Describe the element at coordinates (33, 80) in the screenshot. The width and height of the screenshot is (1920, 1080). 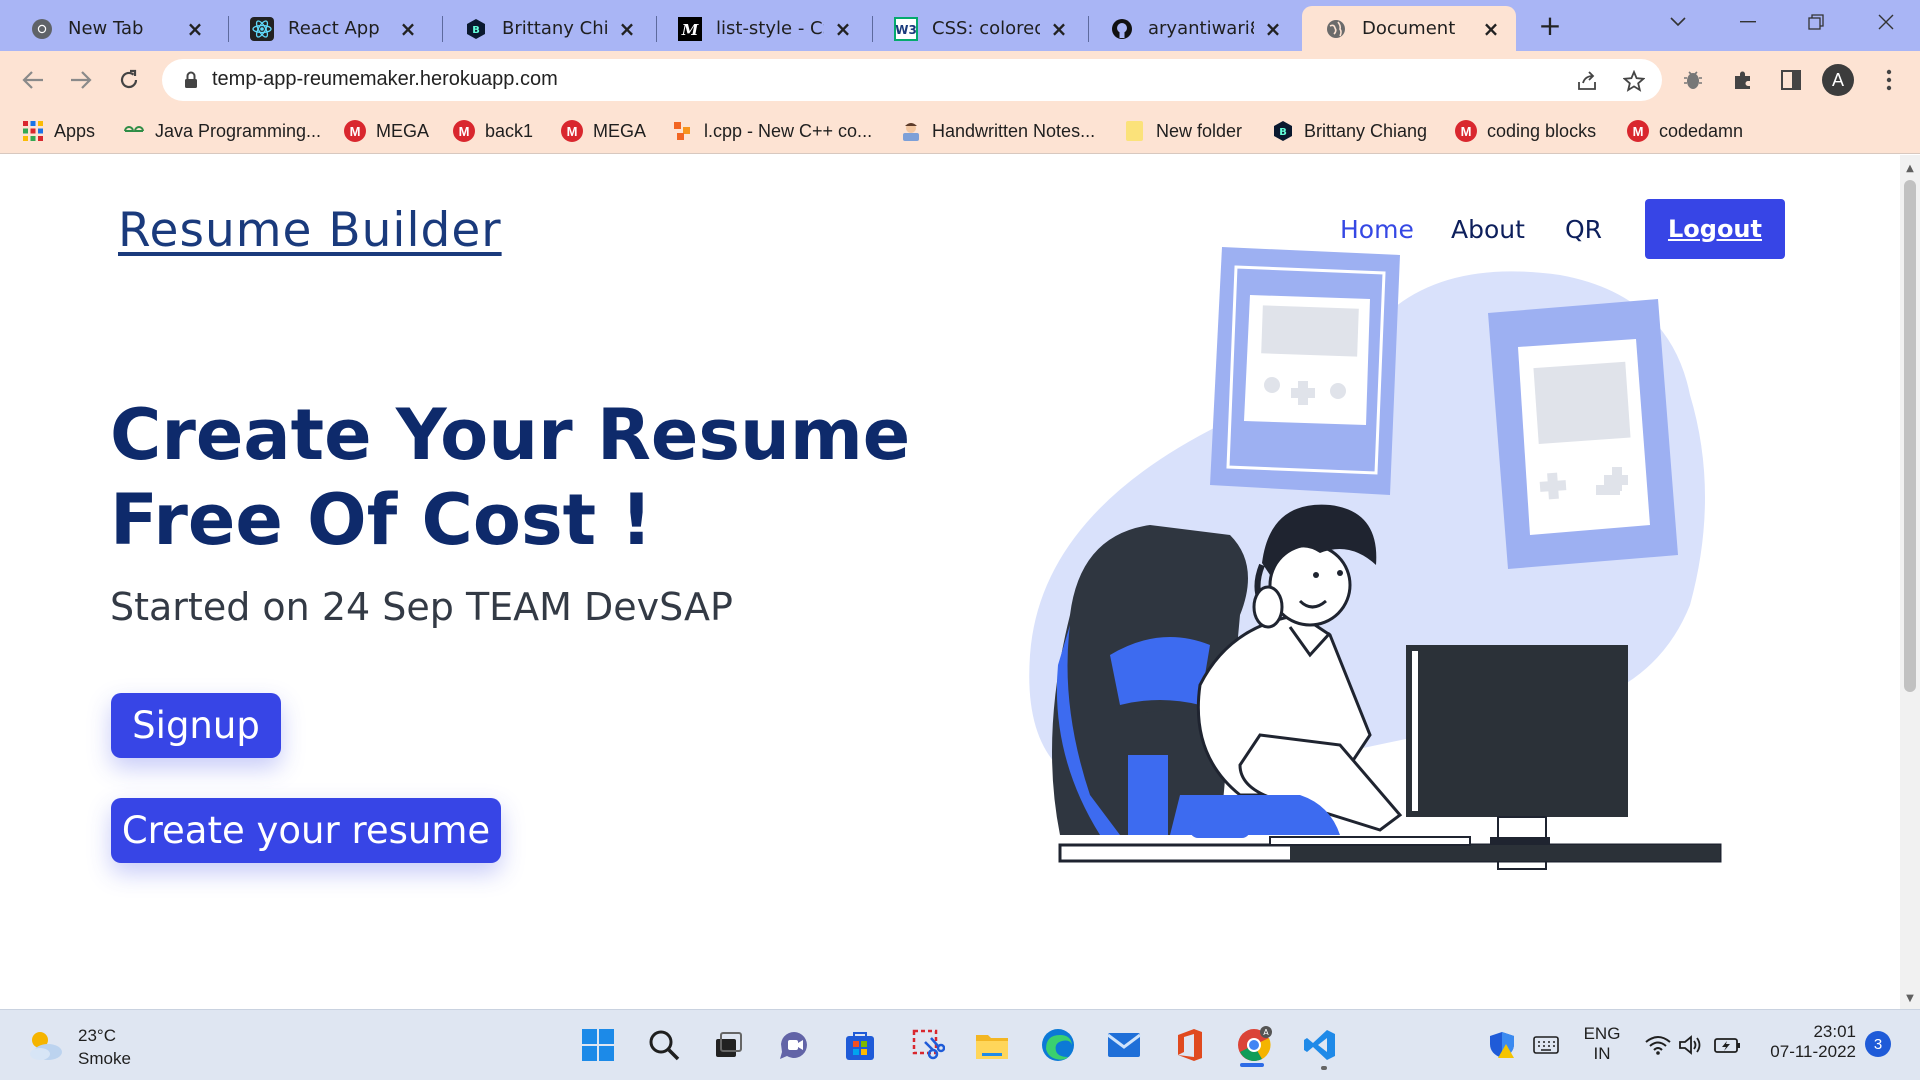
I see `back-button` at that location.